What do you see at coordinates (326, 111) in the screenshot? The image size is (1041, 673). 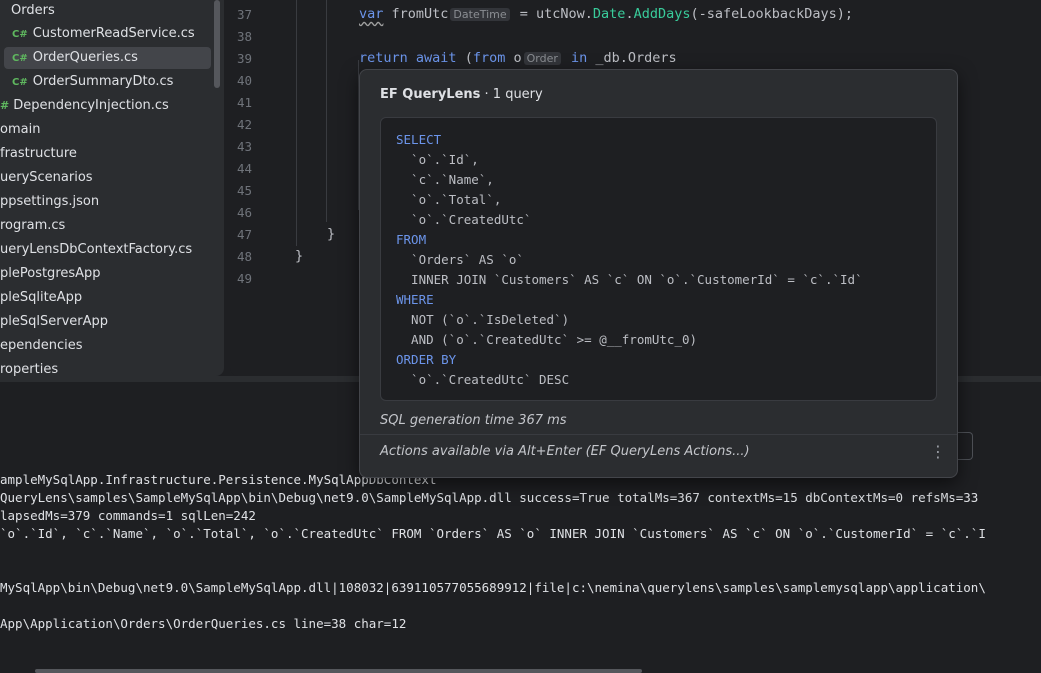 I see `indent-guide` at bounding box center [326, 111].